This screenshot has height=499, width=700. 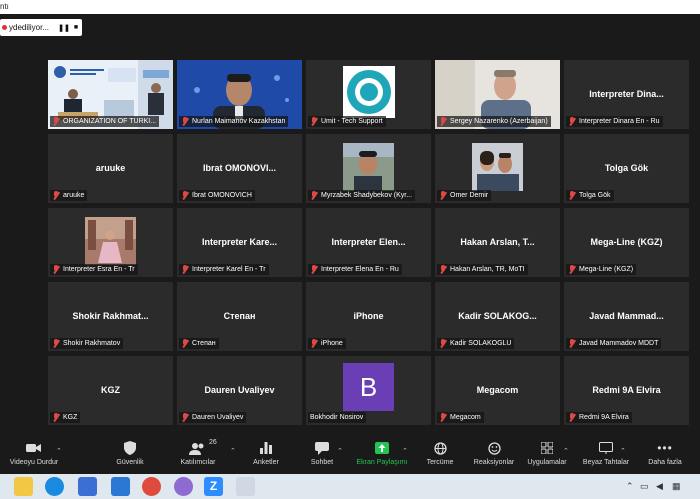 I want to click on show-hidden-icons-caret-icon: ⌃, so click(x=630, y=486).